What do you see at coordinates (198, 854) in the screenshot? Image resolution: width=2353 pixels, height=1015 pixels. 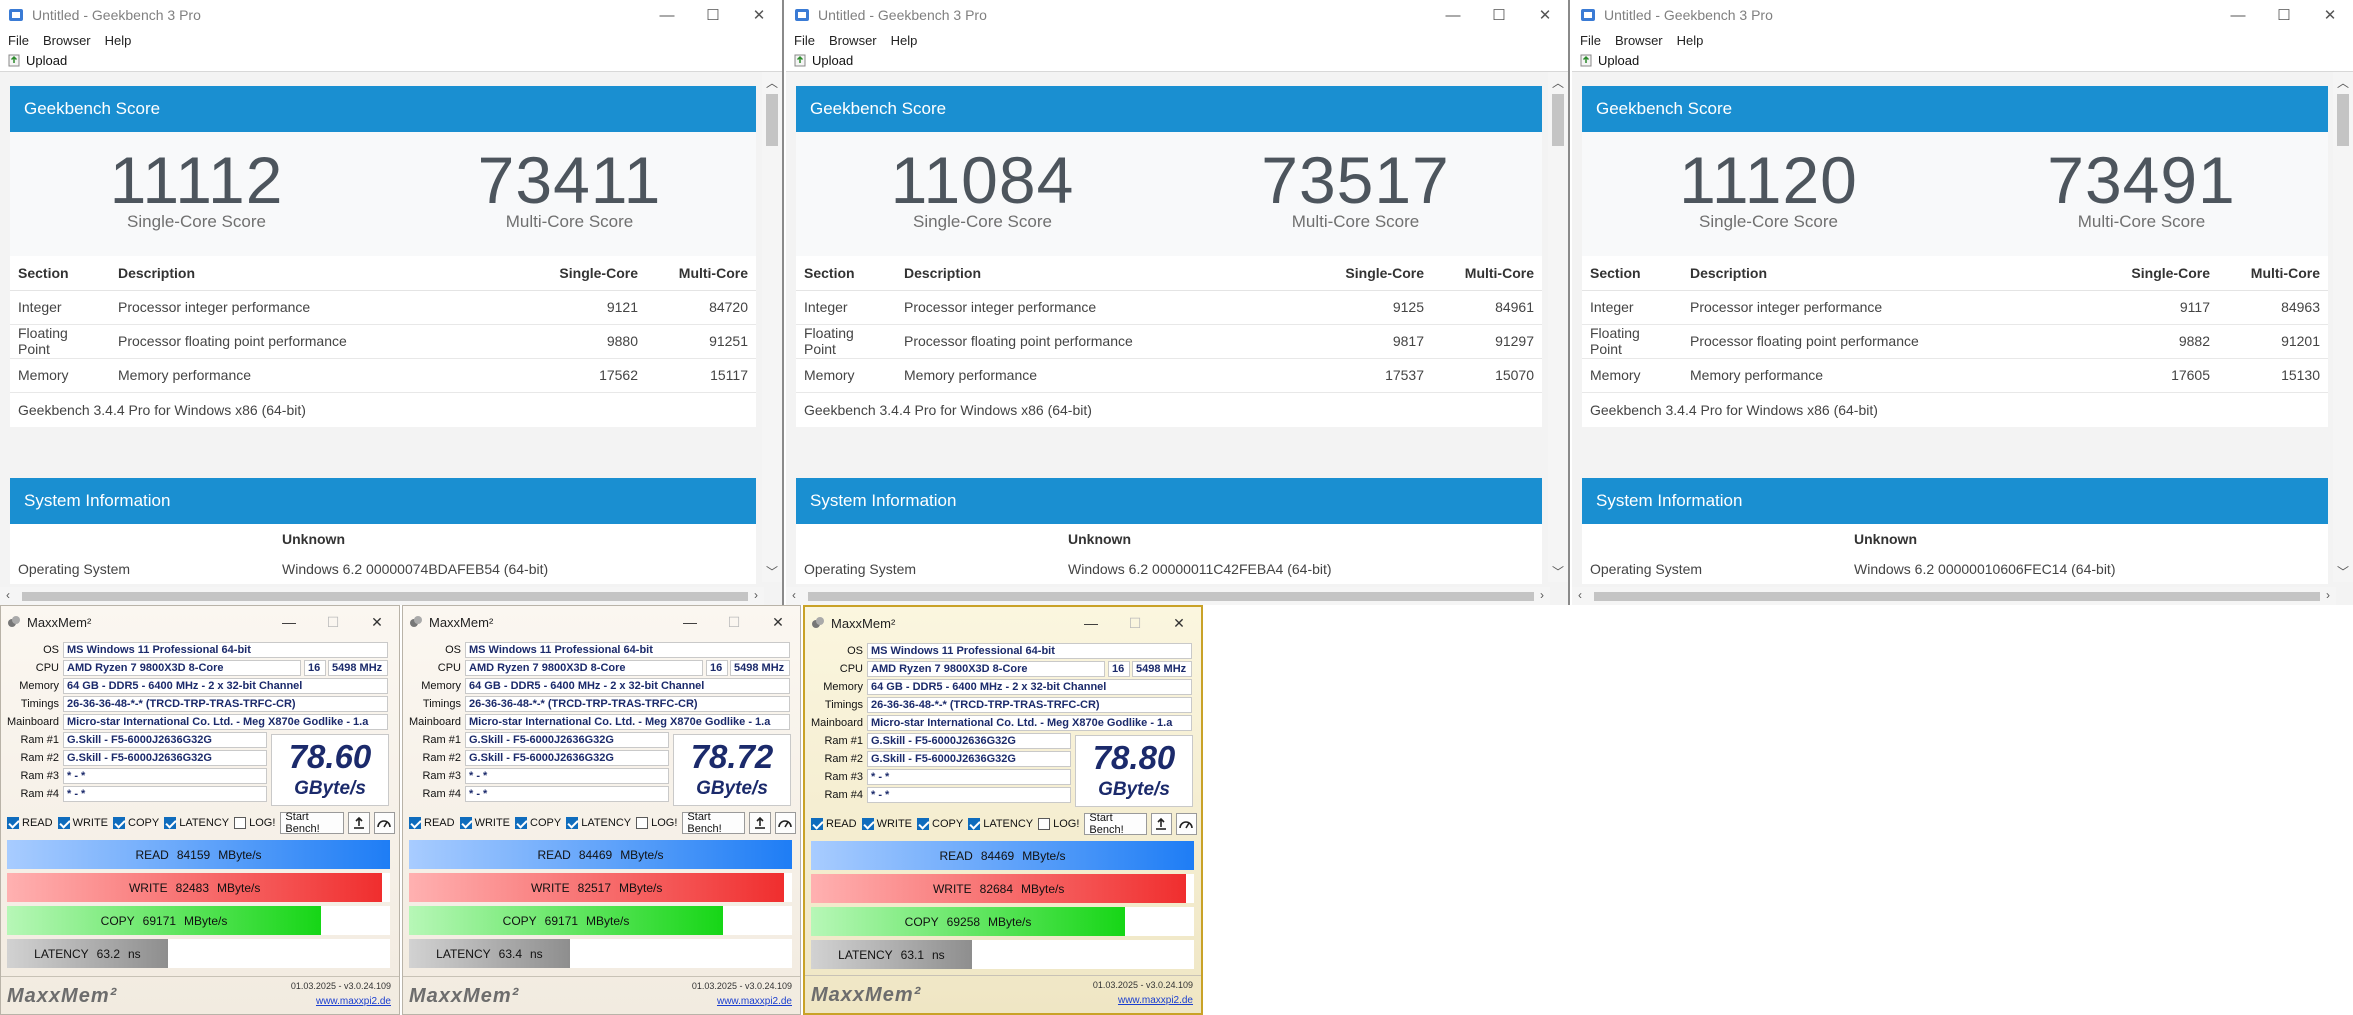 I see `read-bar-track: READ 84159 MByte/s` at bounding box center [198, 854].